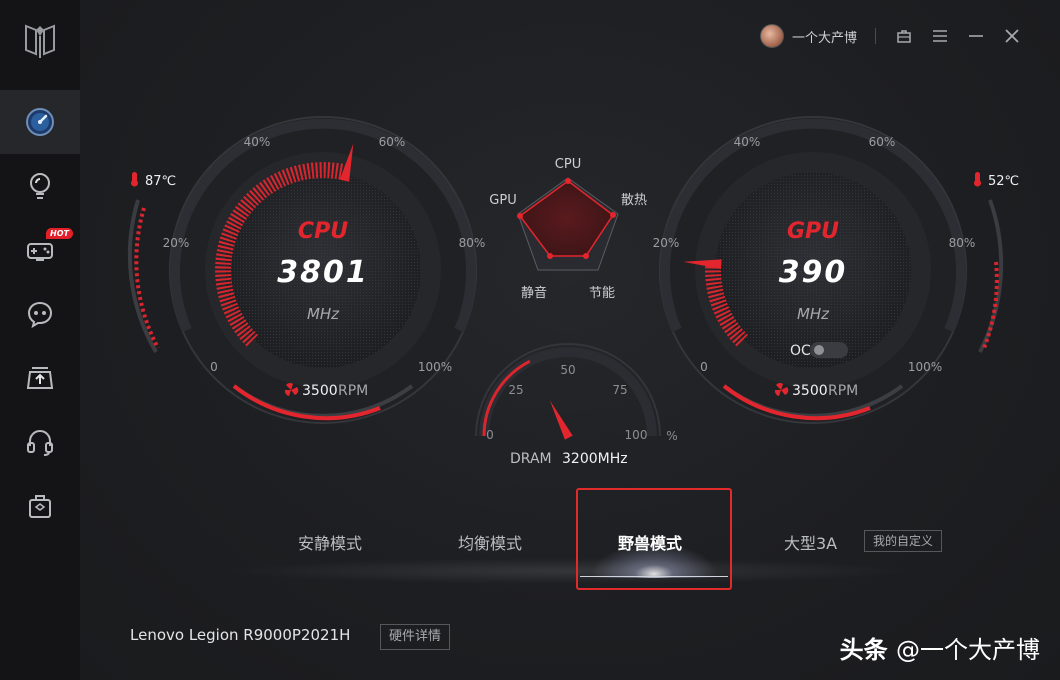  I want to click on radar-label-cooling: 散热, so click(634, 200).